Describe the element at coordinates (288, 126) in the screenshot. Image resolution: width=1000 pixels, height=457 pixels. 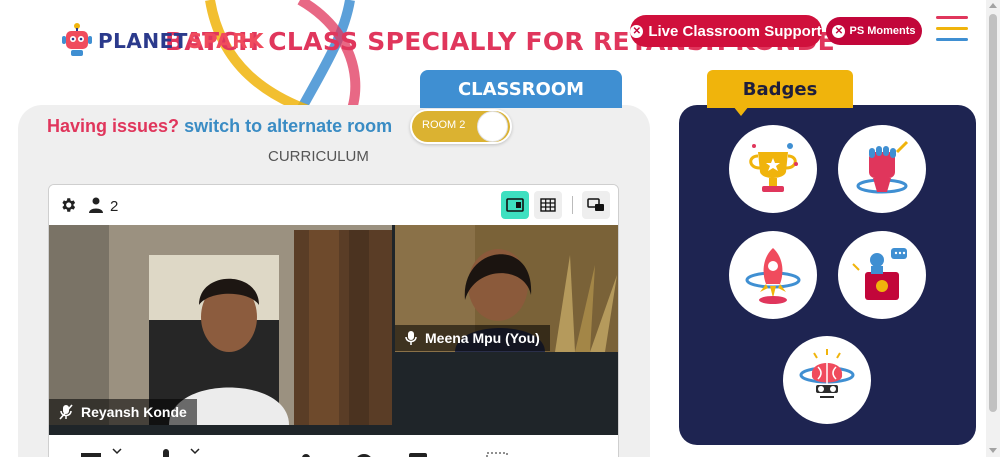
I see `alternate-room-link: switch to alternate room` at that location.